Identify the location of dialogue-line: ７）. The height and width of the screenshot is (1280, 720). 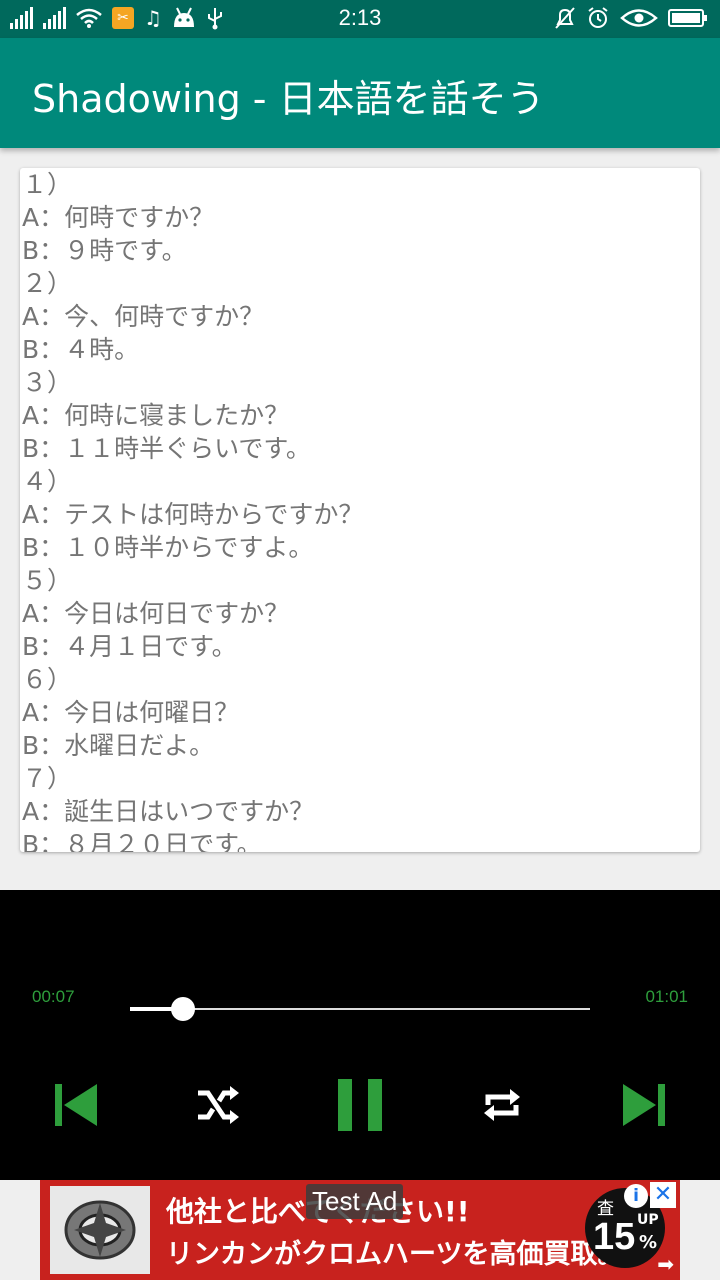
(47, 778).